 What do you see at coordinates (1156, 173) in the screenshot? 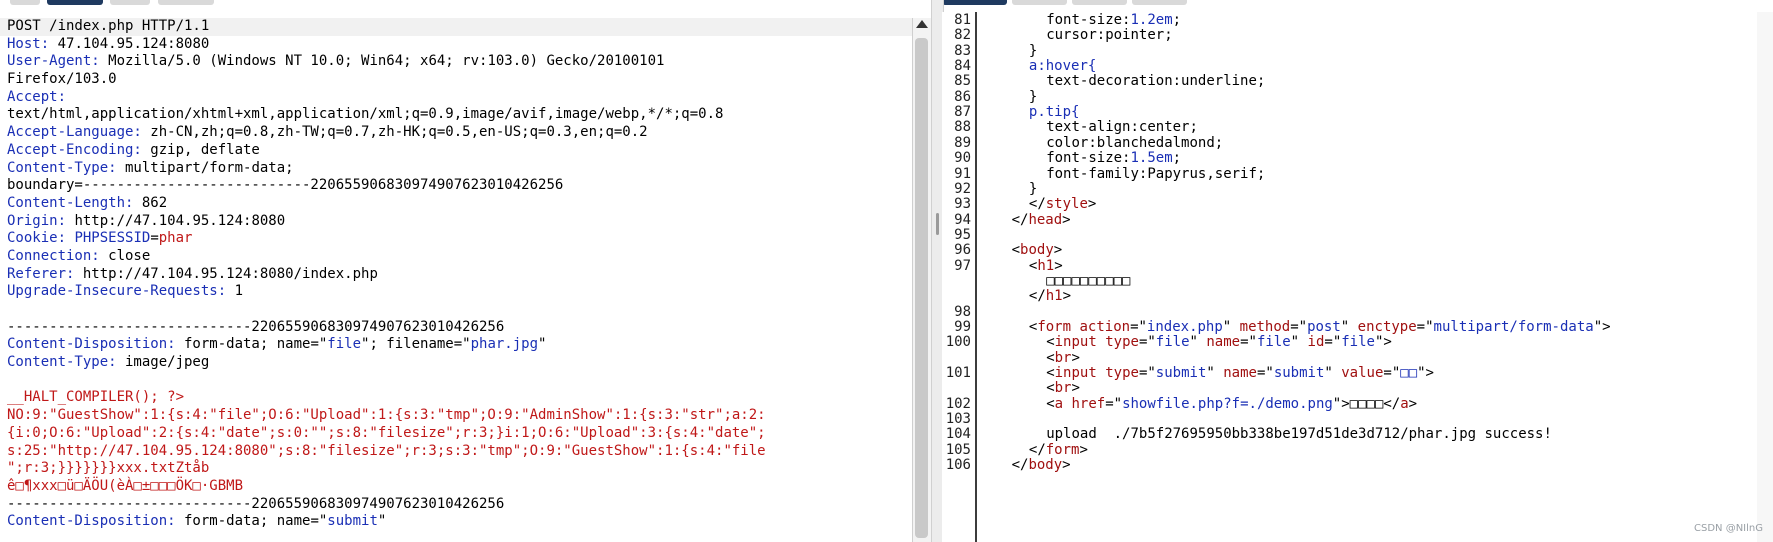
I see `response-text: font-family:Papyrus,serif;` at bounding box center [1156, 173].